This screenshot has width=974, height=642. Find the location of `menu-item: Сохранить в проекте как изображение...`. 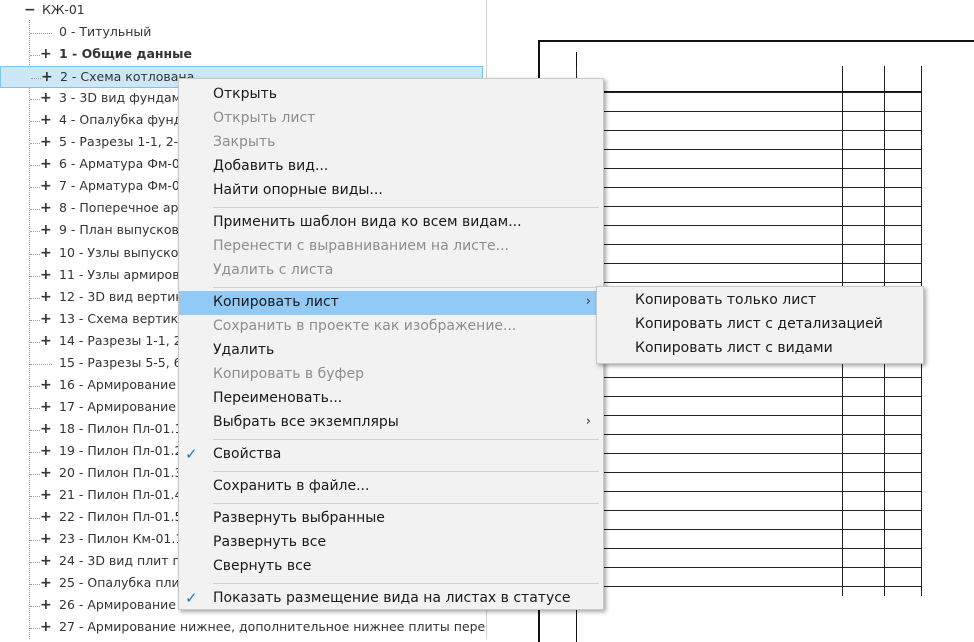

menu-item: Сохранить в проекте как изображение... is located at coordinates (391, 327).